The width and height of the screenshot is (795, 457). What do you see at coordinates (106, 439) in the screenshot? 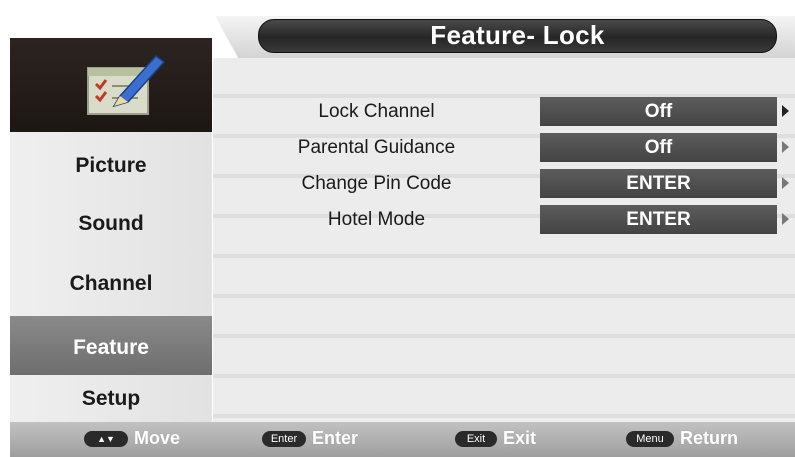
I see `updown-key-icon: ▲▼` at bounding box center [106, 439].